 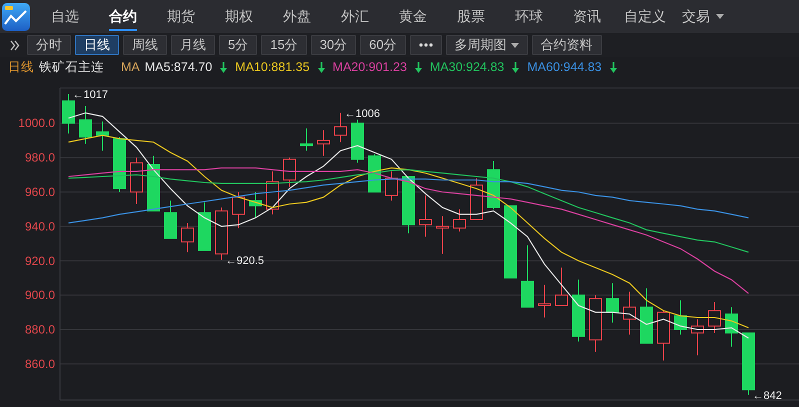 I want to click on price-annotation: ←1017, so click(x=90, y=95).